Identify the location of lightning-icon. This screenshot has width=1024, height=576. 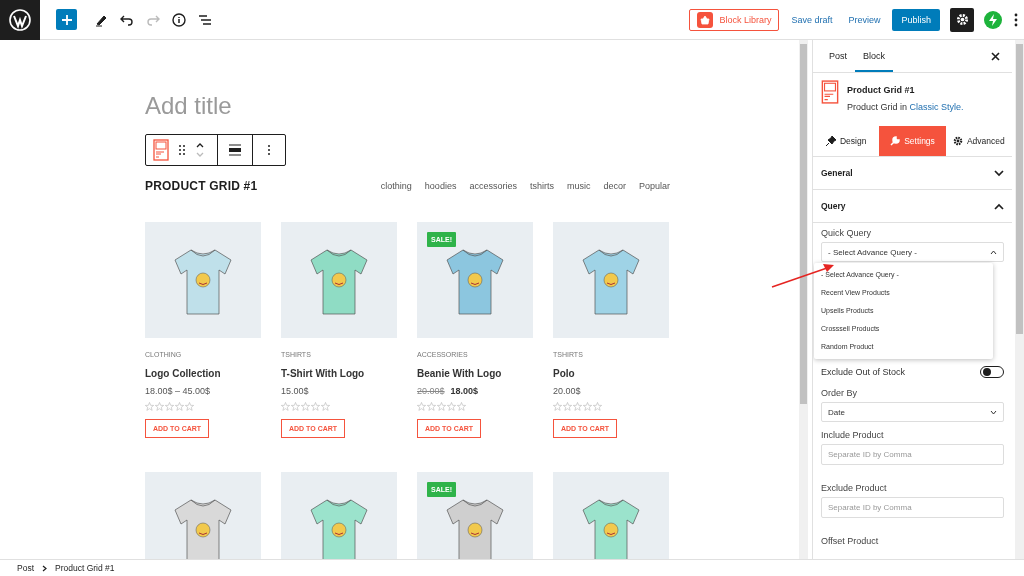
(993, 19).